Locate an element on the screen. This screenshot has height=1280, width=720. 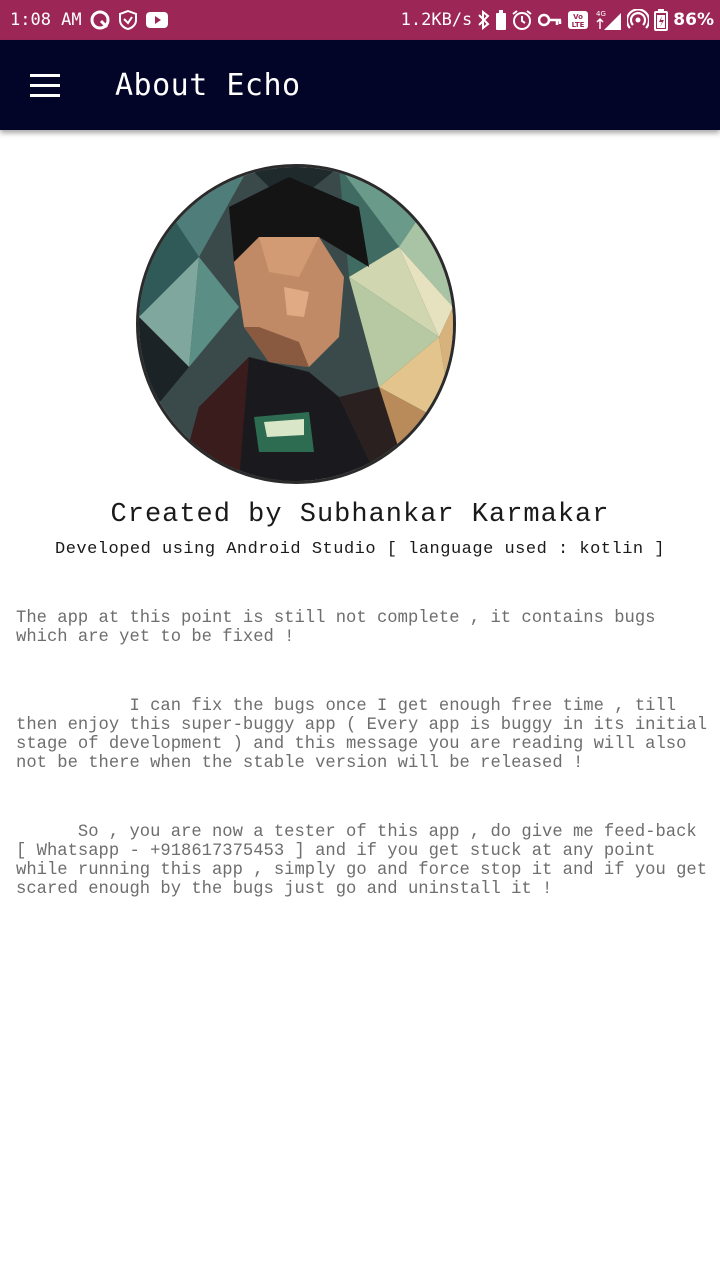
youtube-icon is located at coordinates (156, 20).